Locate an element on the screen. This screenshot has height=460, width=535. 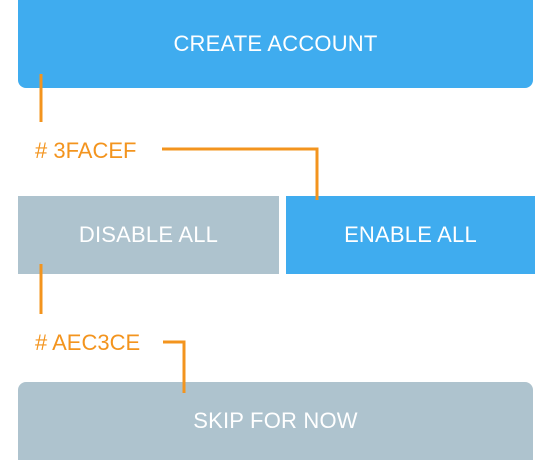
disable-all-button: DISABLE ALL is located at coordinates (148, 235).